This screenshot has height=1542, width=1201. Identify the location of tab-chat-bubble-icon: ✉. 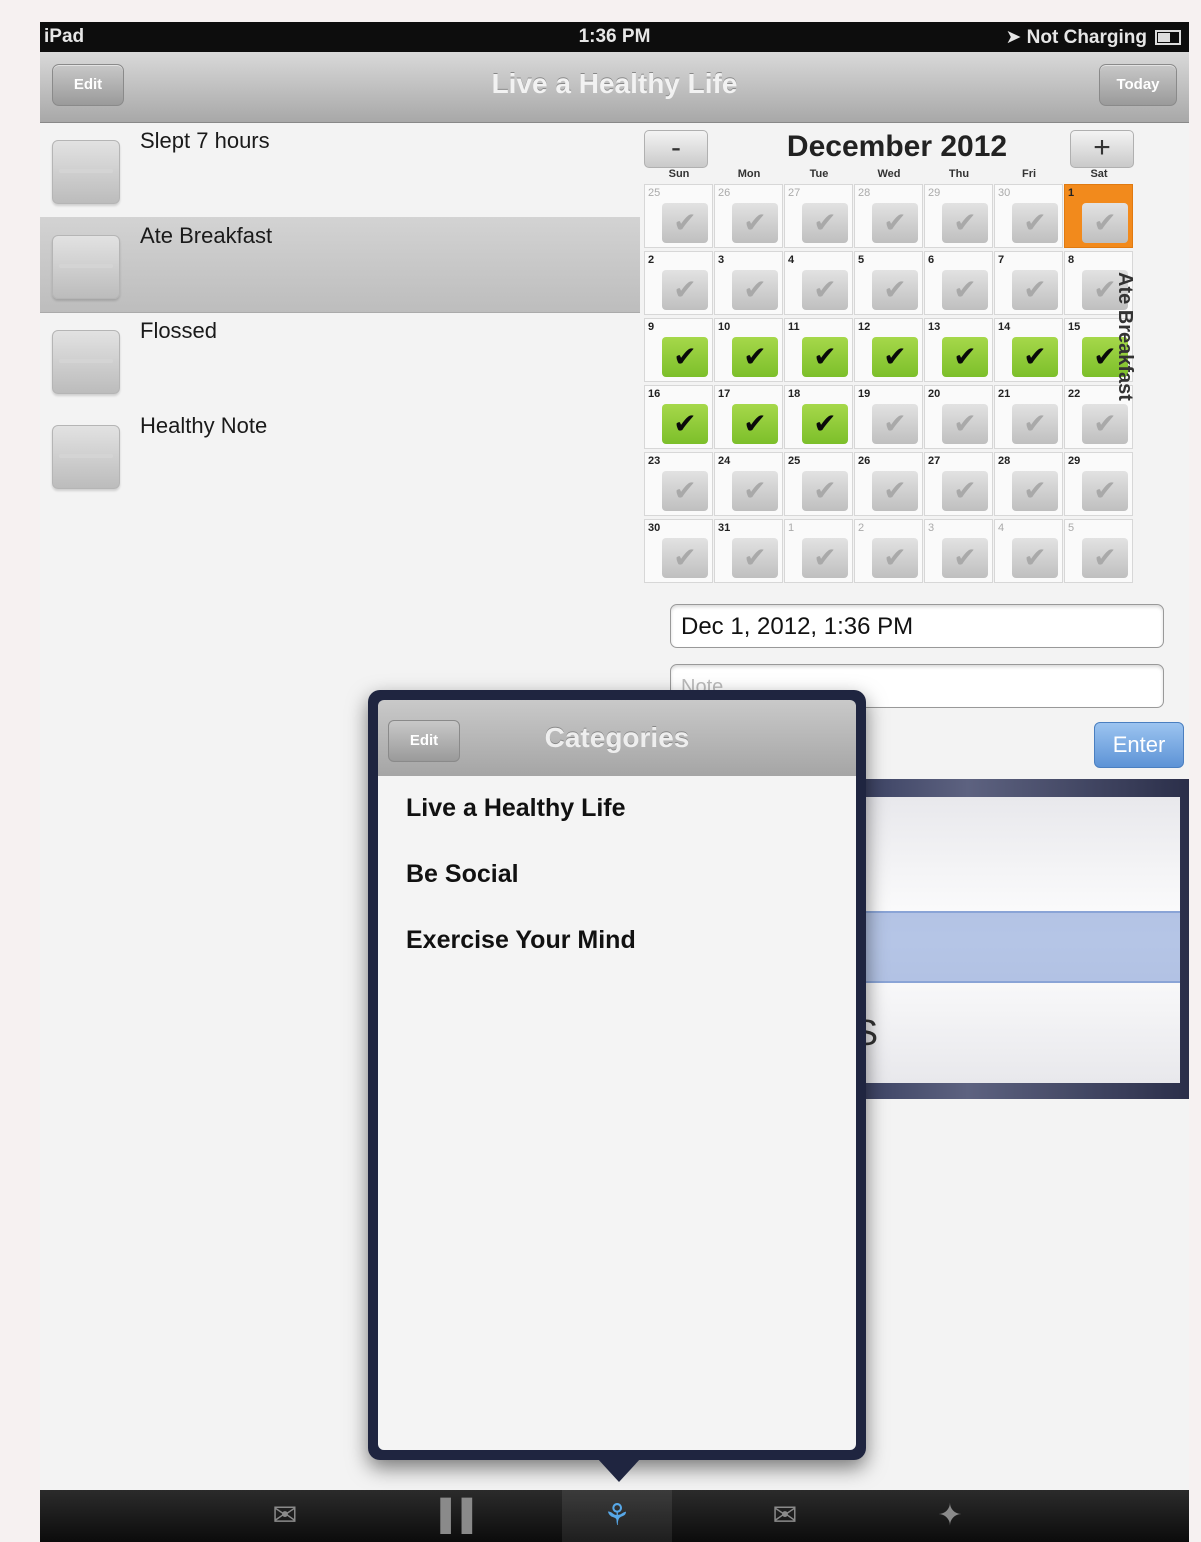
(785, 1516).